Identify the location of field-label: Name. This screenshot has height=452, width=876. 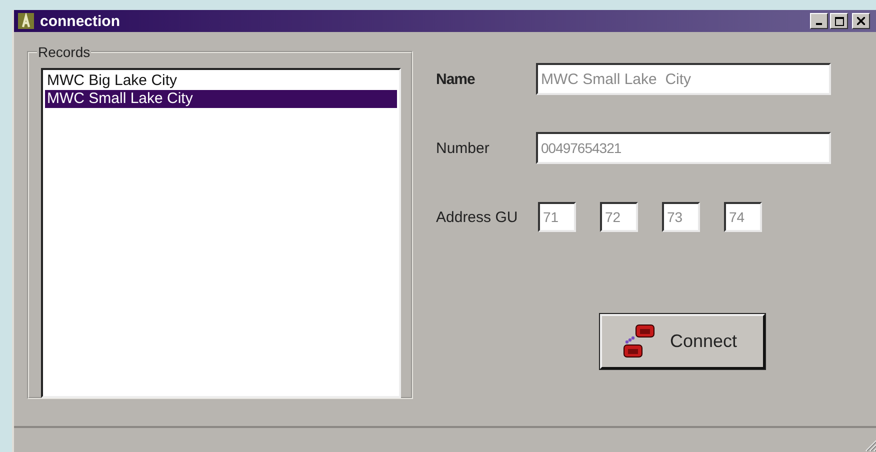
(456, 79).